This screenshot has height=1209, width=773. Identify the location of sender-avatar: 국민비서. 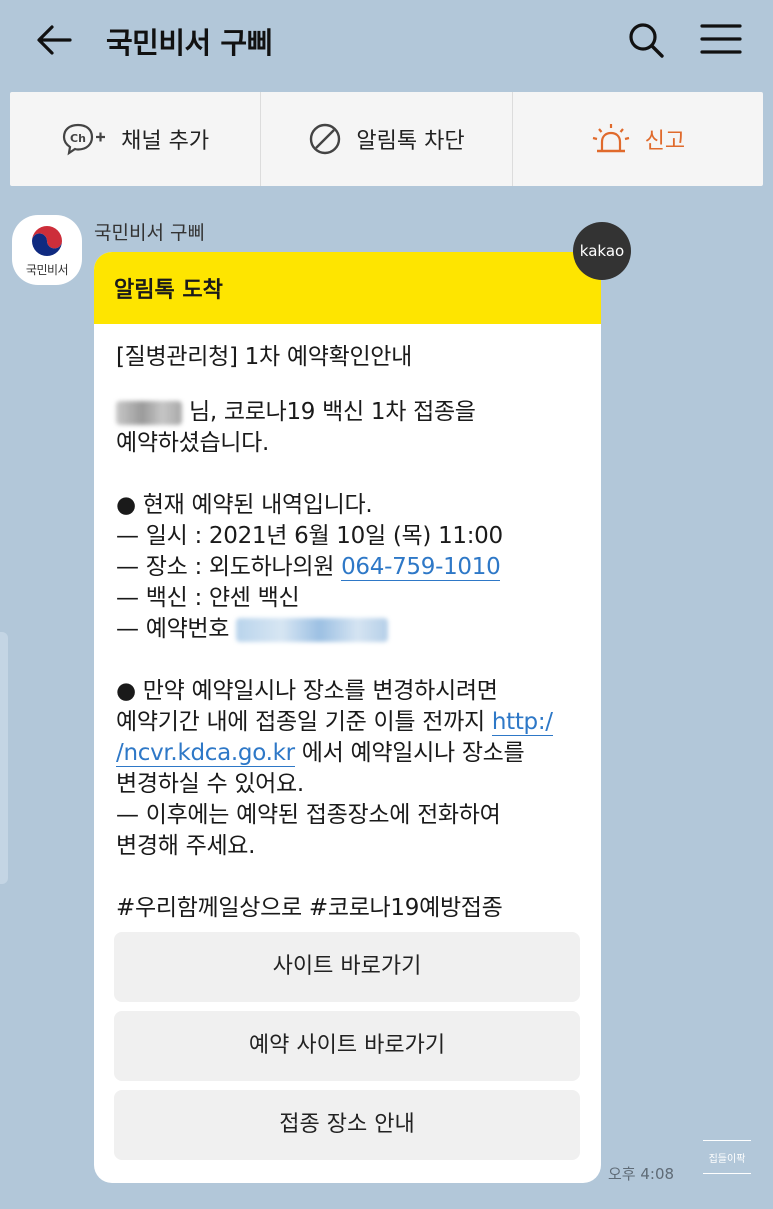
(47, 250).